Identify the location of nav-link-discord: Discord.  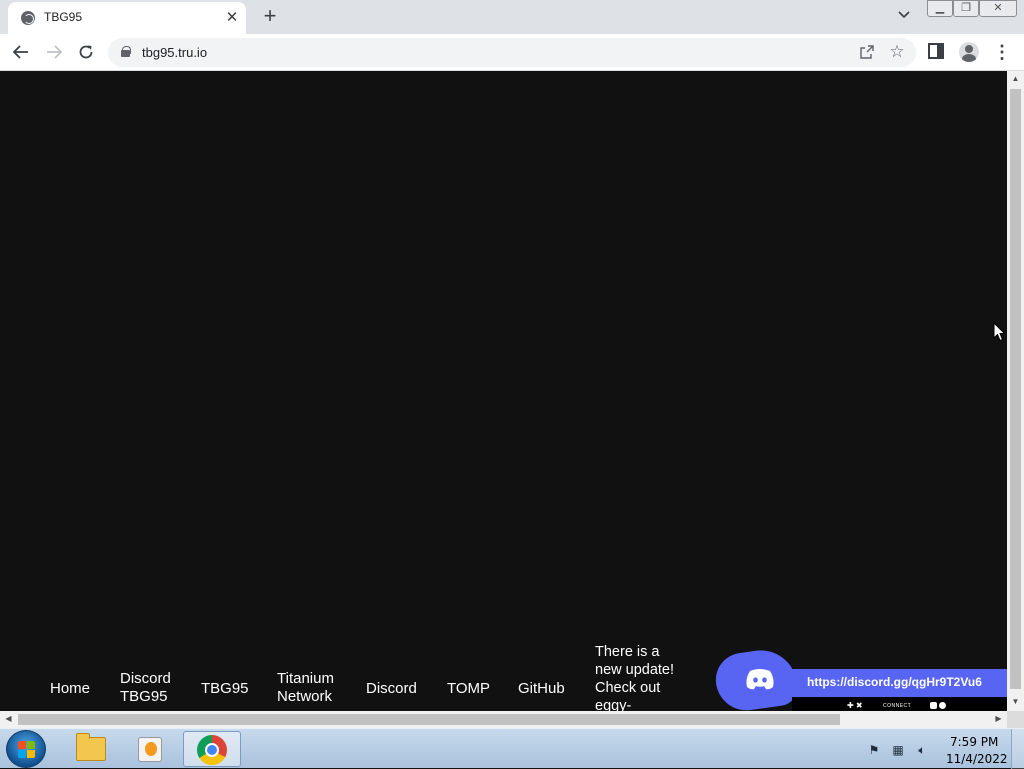
(391, 689).